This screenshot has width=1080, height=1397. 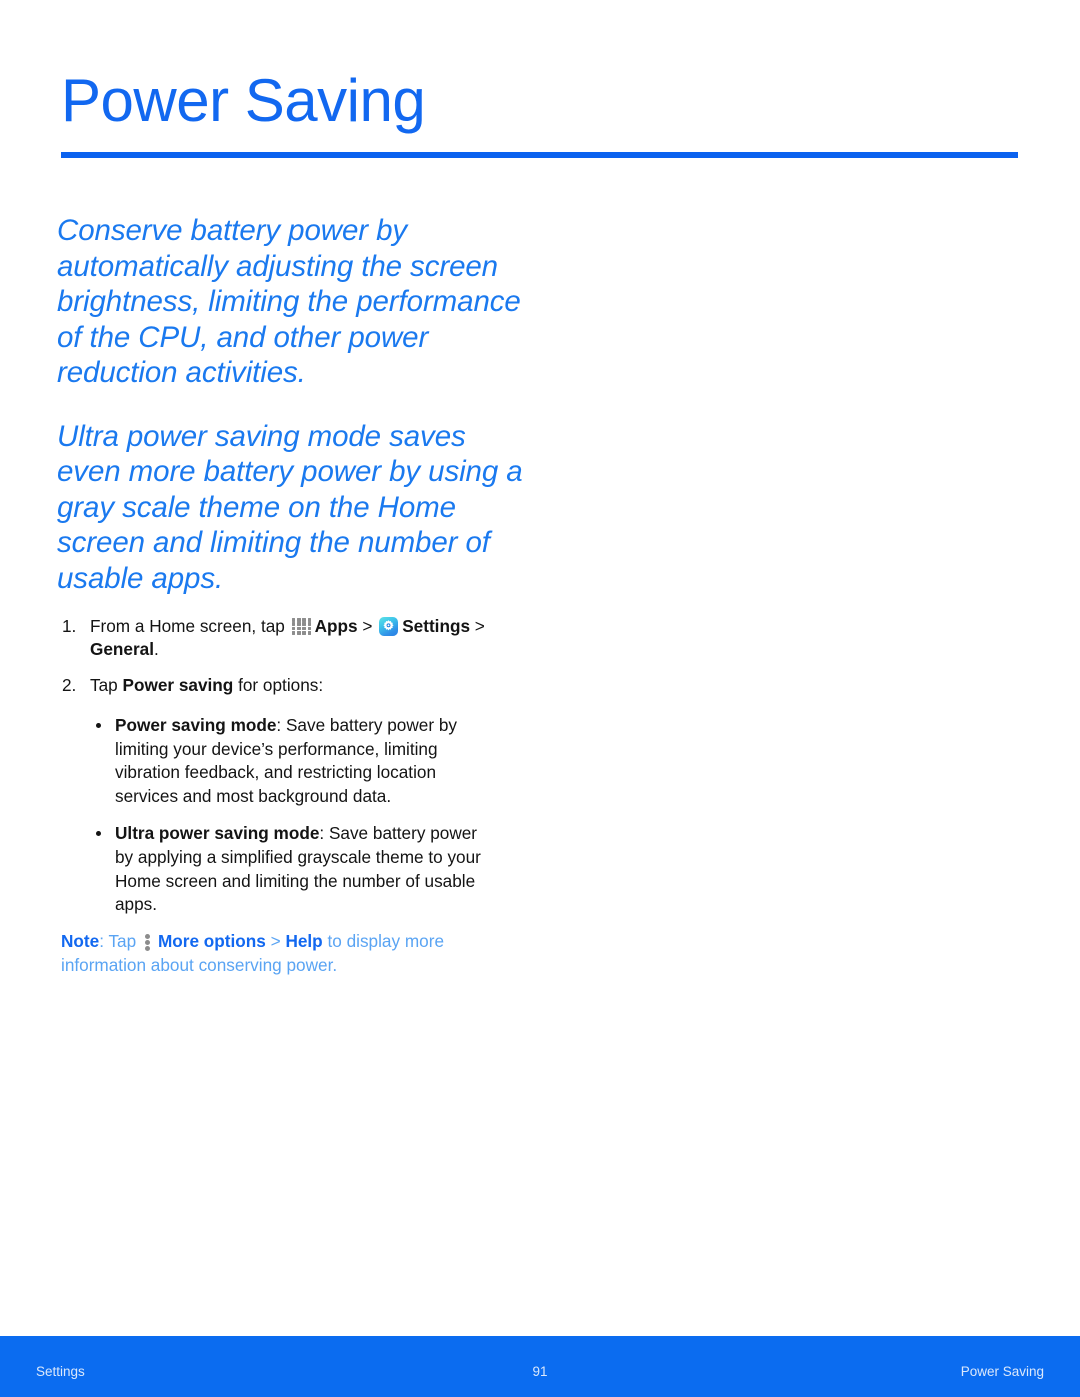 I want to click on footer-page-number: 91, so click(x=540, y=1371).